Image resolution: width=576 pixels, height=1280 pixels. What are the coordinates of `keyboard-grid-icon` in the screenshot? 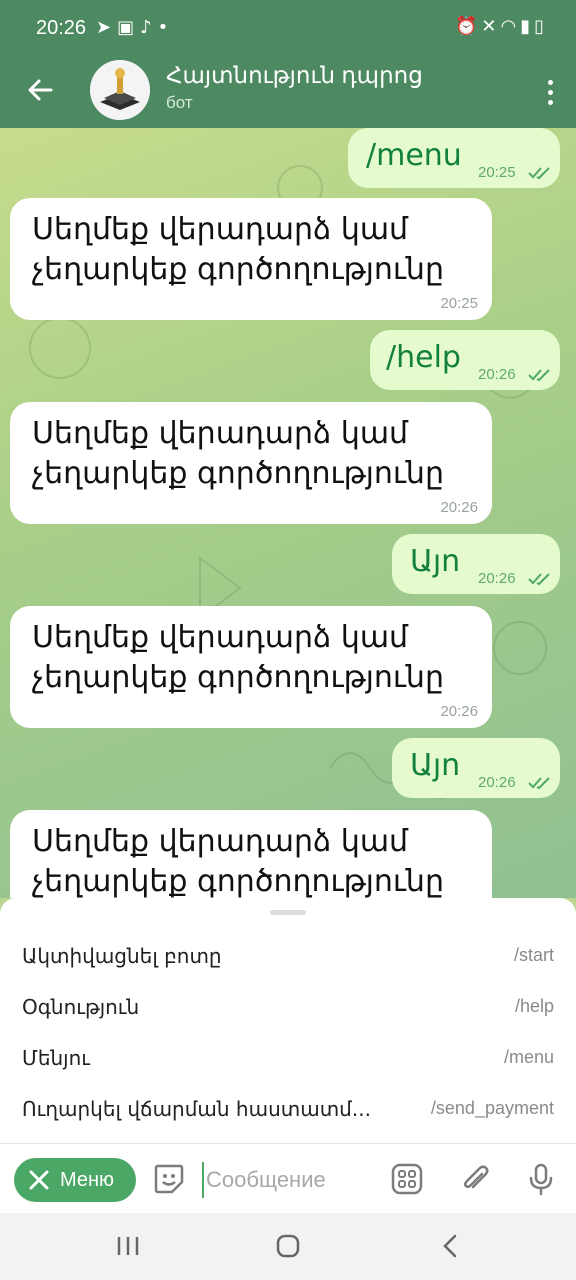 It's located at (407, 1179).